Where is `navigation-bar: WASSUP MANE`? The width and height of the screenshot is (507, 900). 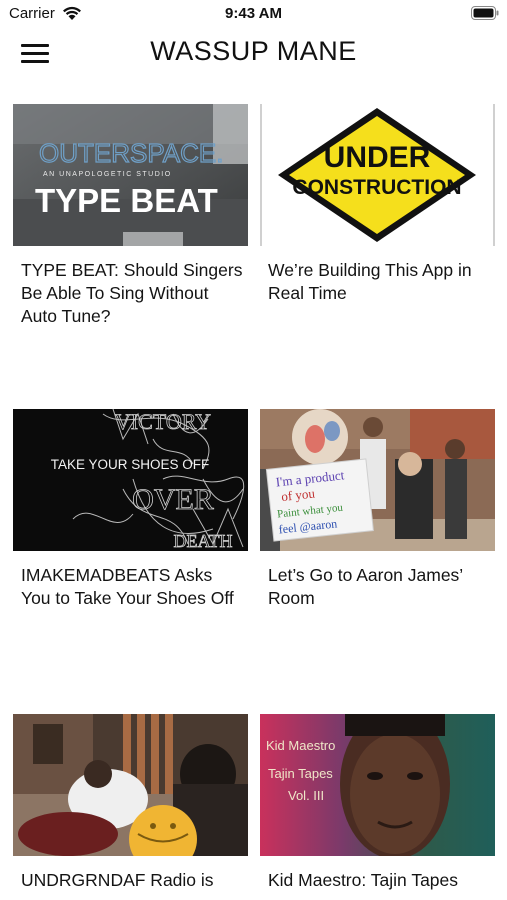 navigation-bar: WASSUP MANE is located at coordinates (253, 53).